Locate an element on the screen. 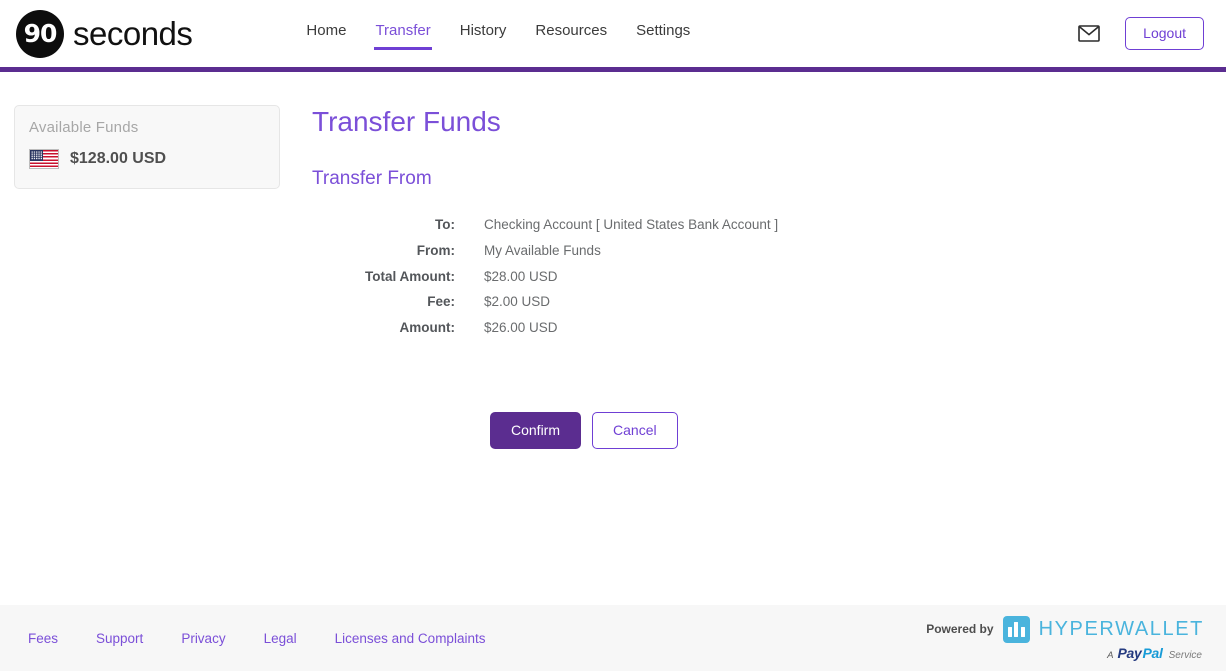 The image size is (1226, 671). cancel-button: Cancel is located at coordinates (635, 431).